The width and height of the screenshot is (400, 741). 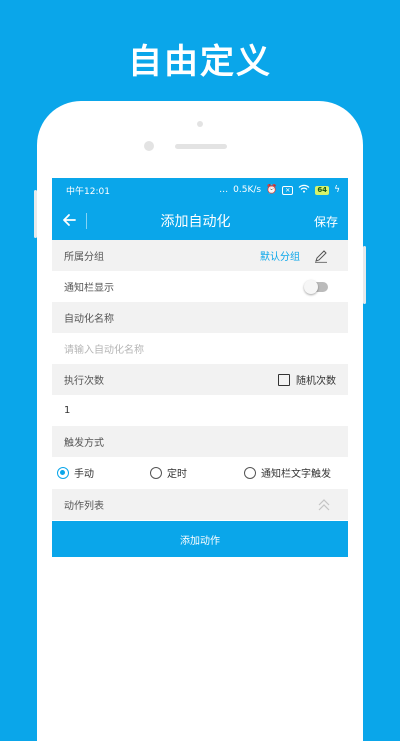 What do you see at coordinates (326, 221) in the screenshot?
I see `save-button: 保存` at bounding box center [326, 221].